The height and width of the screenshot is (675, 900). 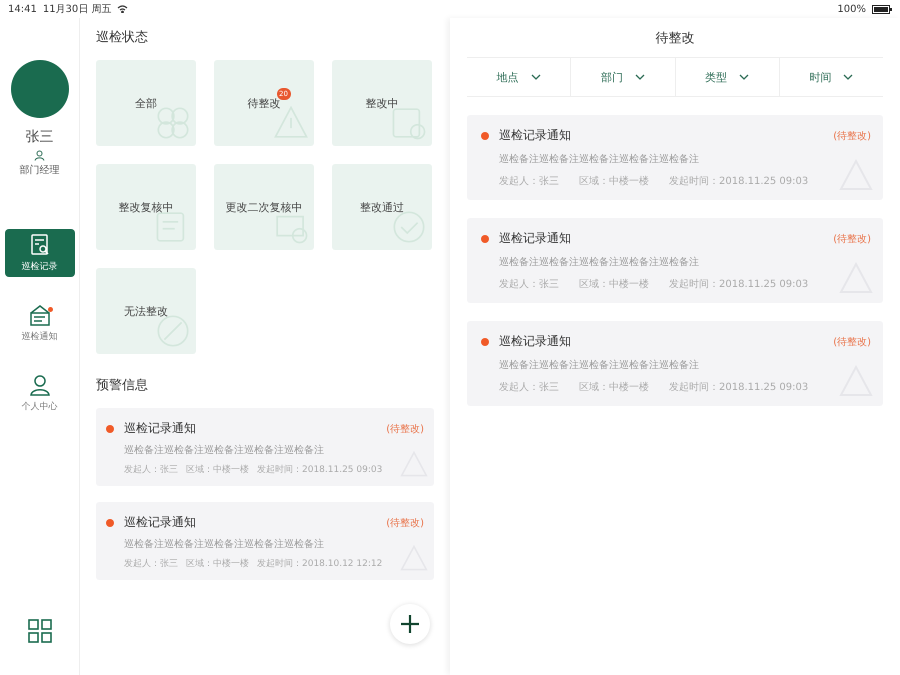 I want to click on notification-card: 巡检记录通知 (待整改) 巡检备注巡检备注巡检备注巡检备注巡检备注 发起人：张三 区域：中楼一楼 发起时间：2018.10.12 12:12, so click(x=265, y=541).